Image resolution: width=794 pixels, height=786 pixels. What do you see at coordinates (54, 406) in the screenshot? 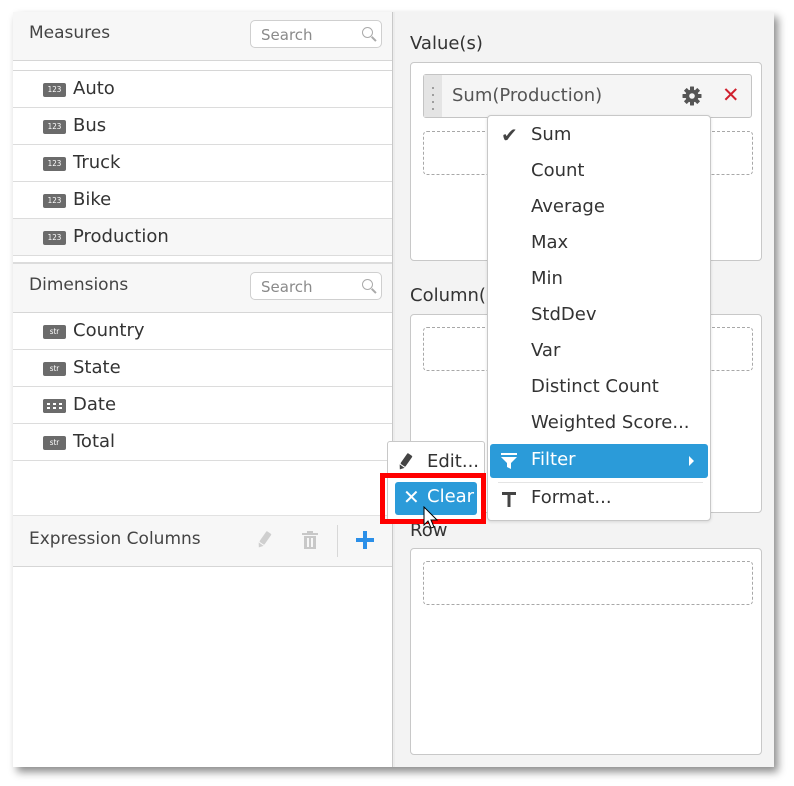
I see `calendar-icon` at bounding box center [54, 406].